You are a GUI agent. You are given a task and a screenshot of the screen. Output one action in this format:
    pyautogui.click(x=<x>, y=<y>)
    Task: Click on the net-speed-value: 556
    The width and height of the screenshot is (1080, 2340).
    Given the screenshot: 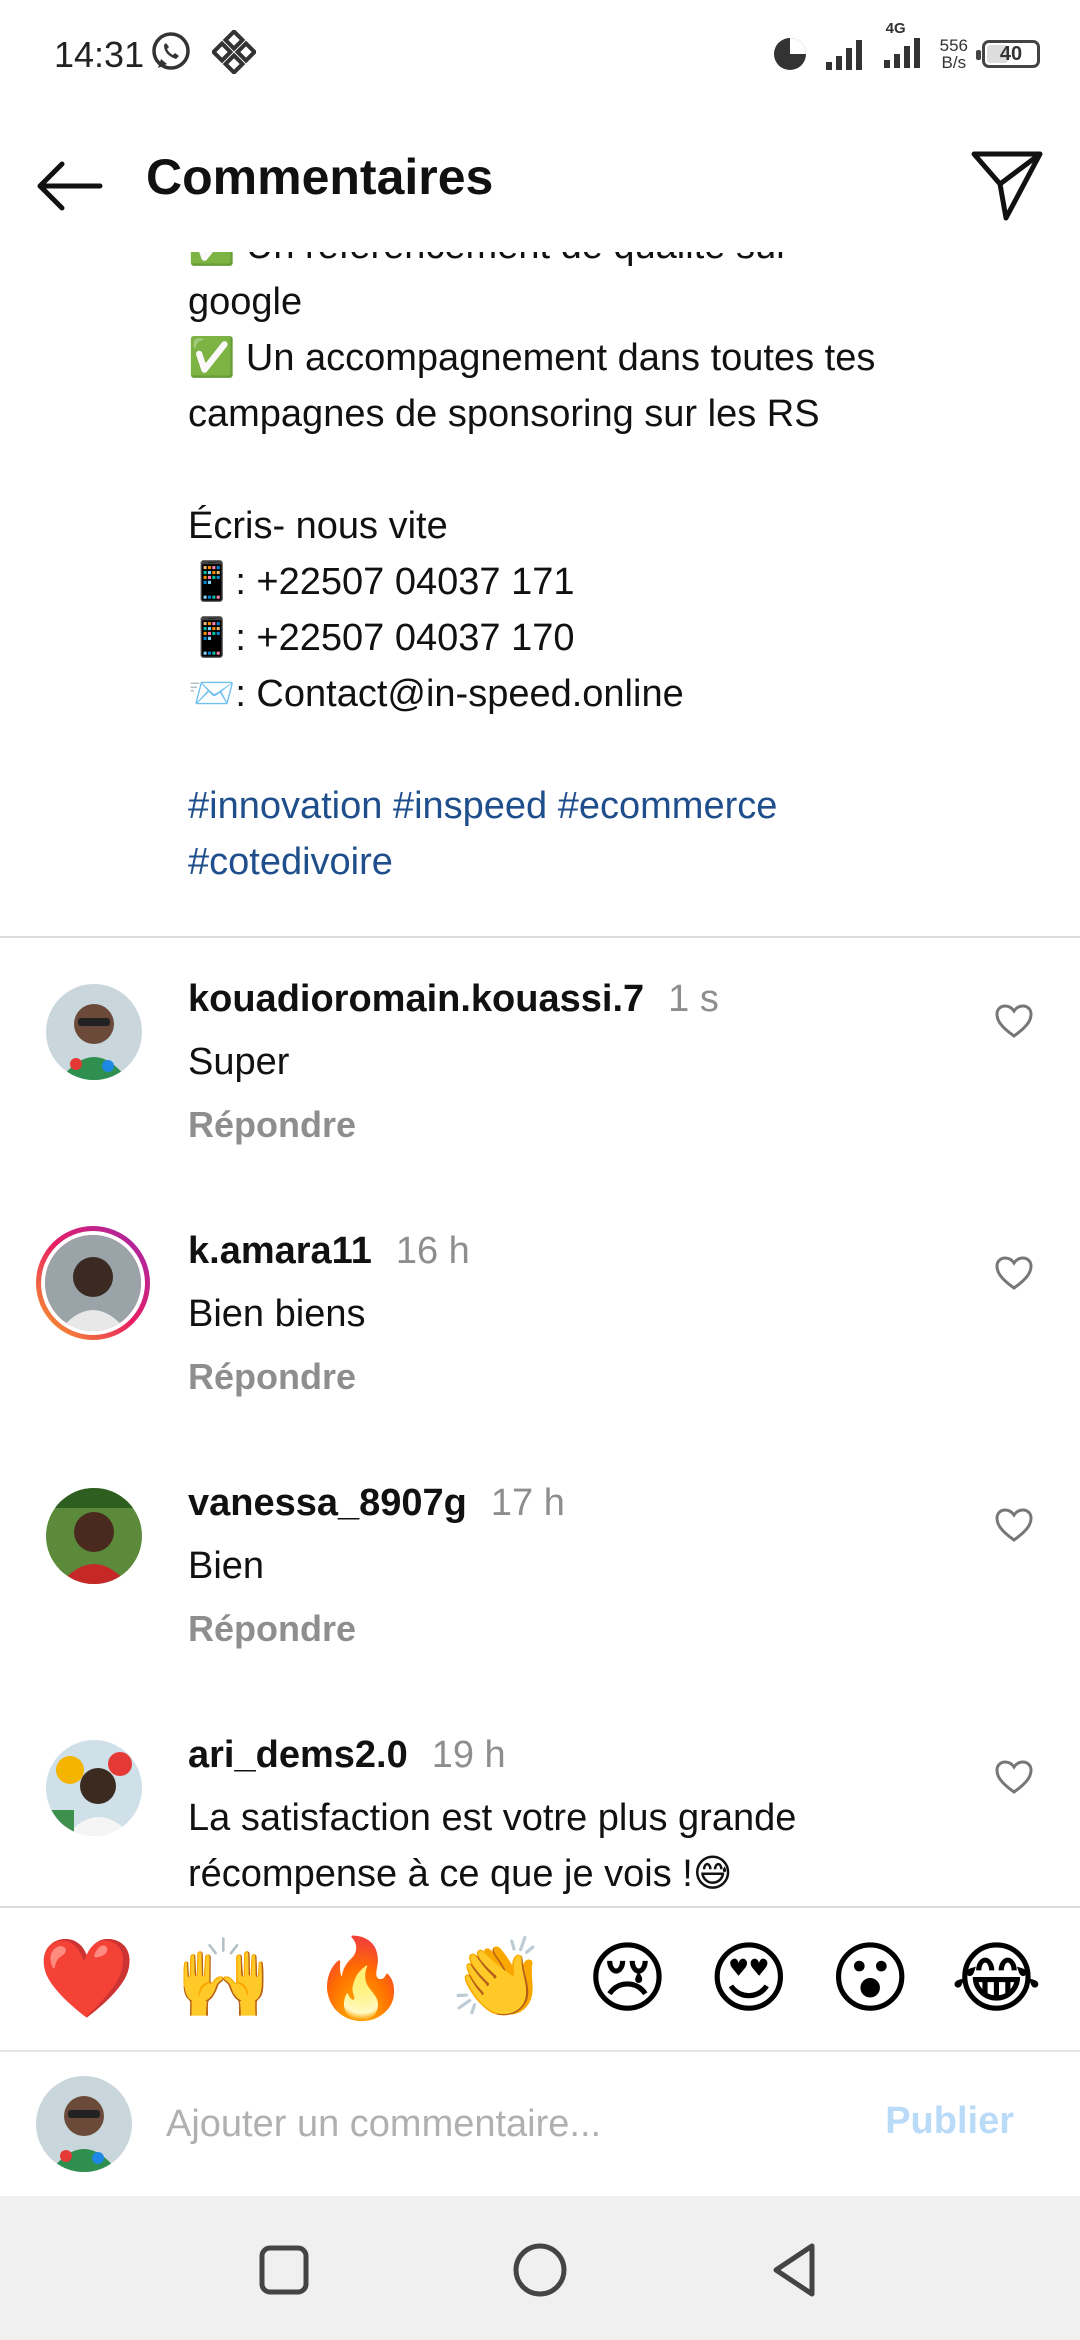 What is the action you would take?
    pyautogui.click(x=953, y=45)
    